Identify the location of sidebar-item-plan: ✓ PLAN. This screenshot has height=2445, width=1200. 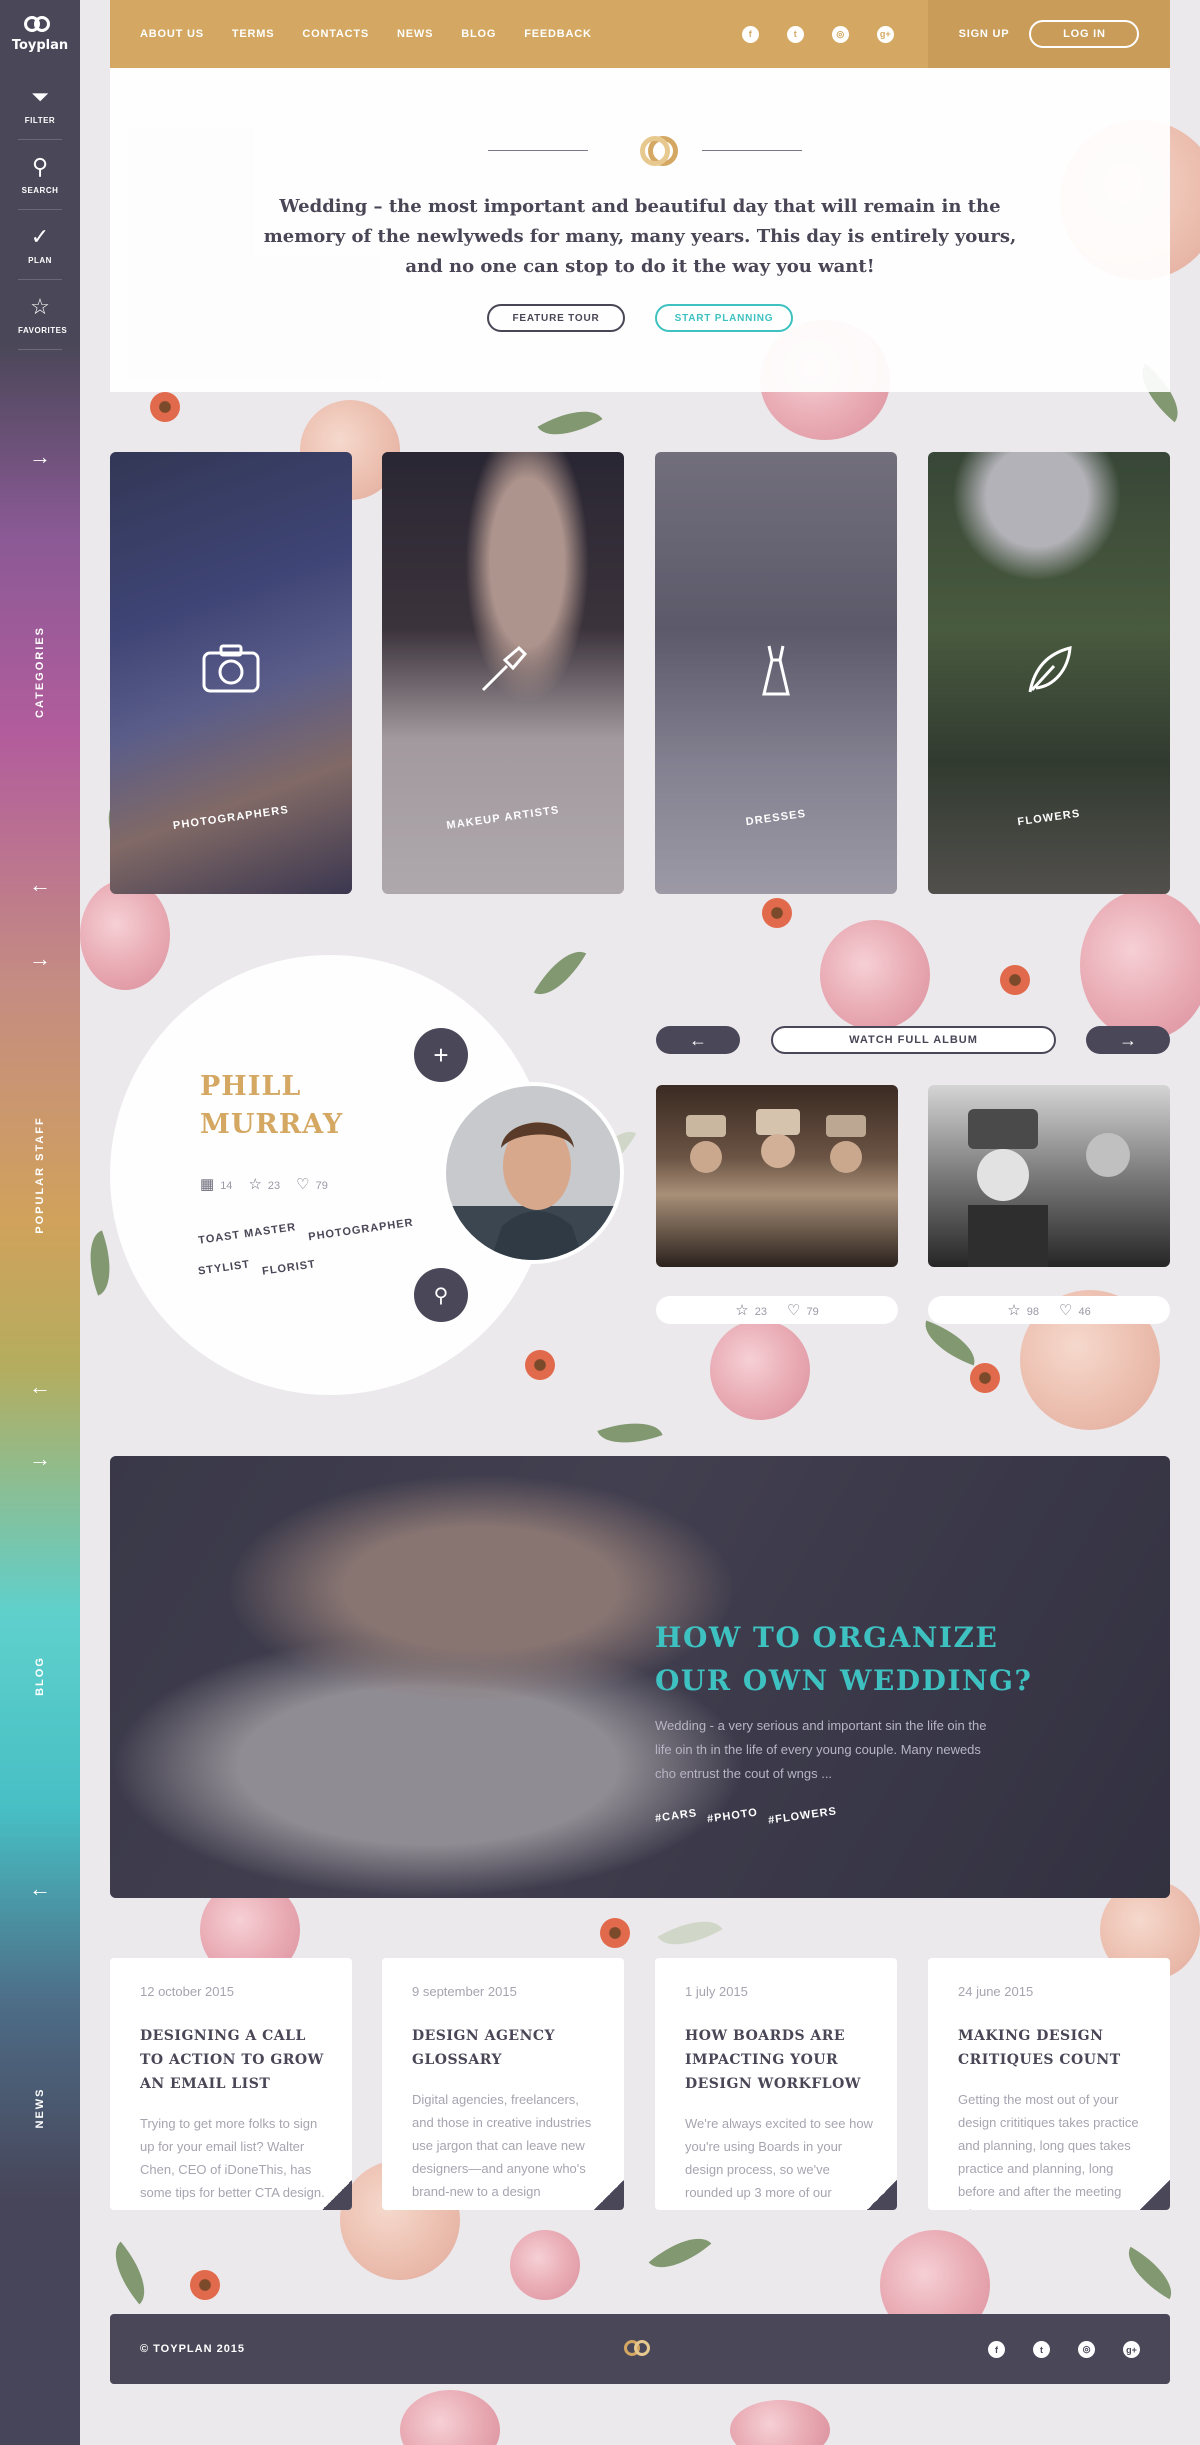
(40, 245).